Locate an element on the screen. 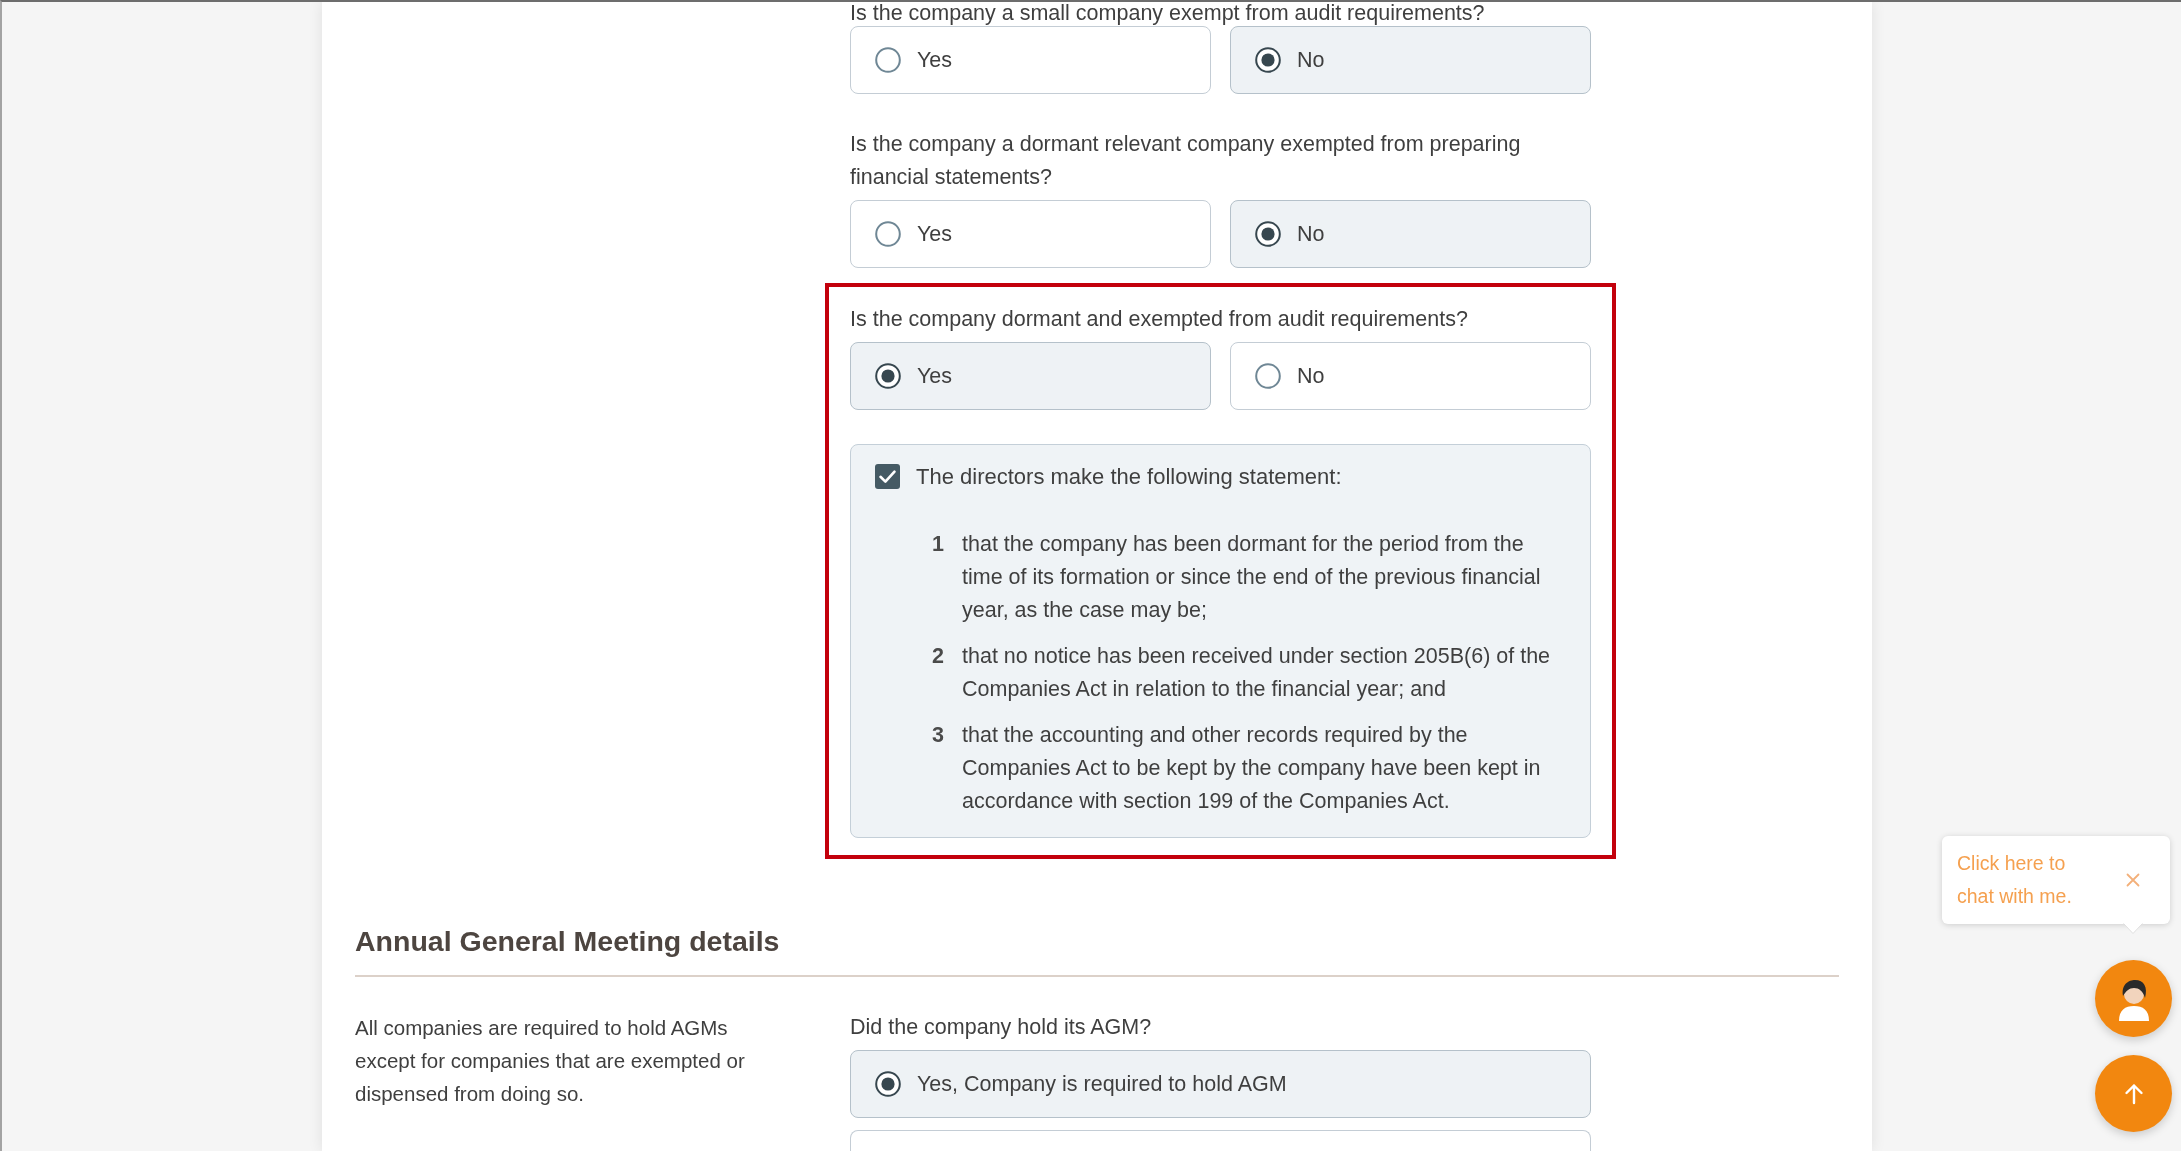 The width and height of the screenshot is (2181, 1151). item-number: 2 is located at coordinates (938, 656).